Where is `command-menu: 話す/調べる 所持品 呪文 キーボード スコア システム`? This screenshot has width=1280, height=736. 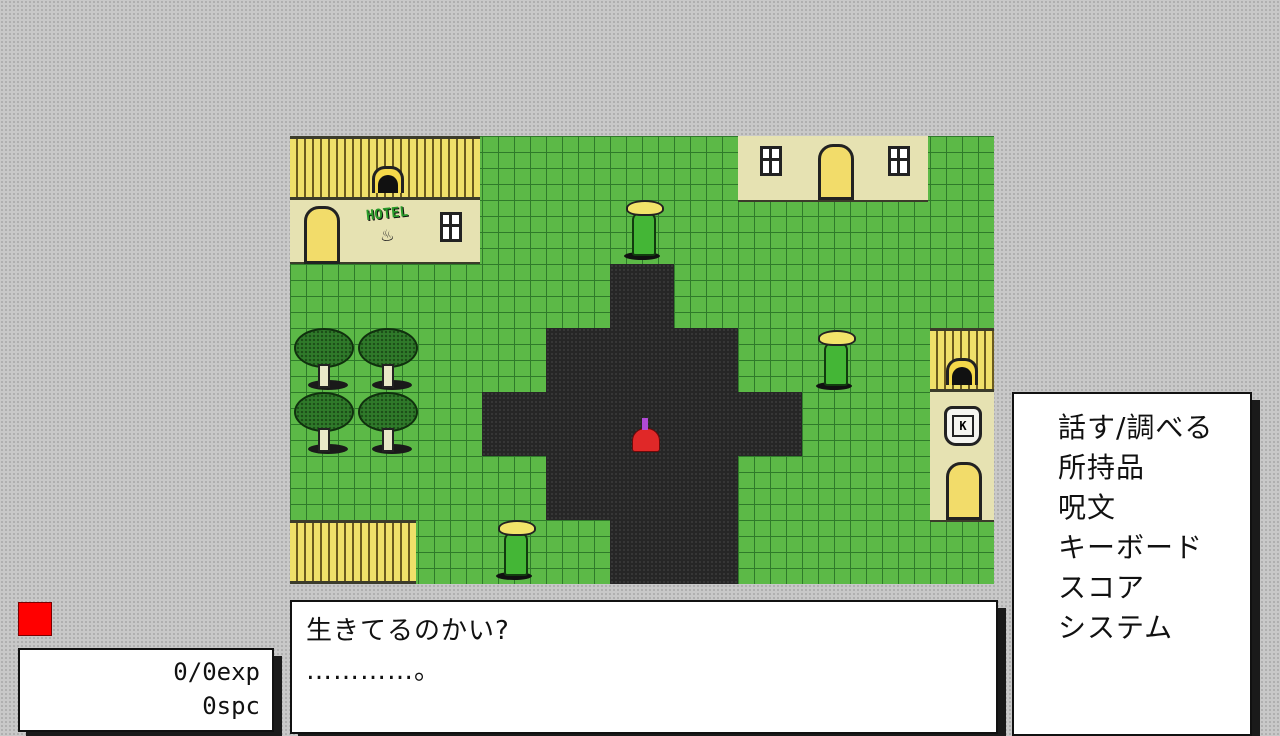
command-menu: 話す/調べる 所持品 呪文 キーボード スコア システム is located at coordinates (1132, 564).